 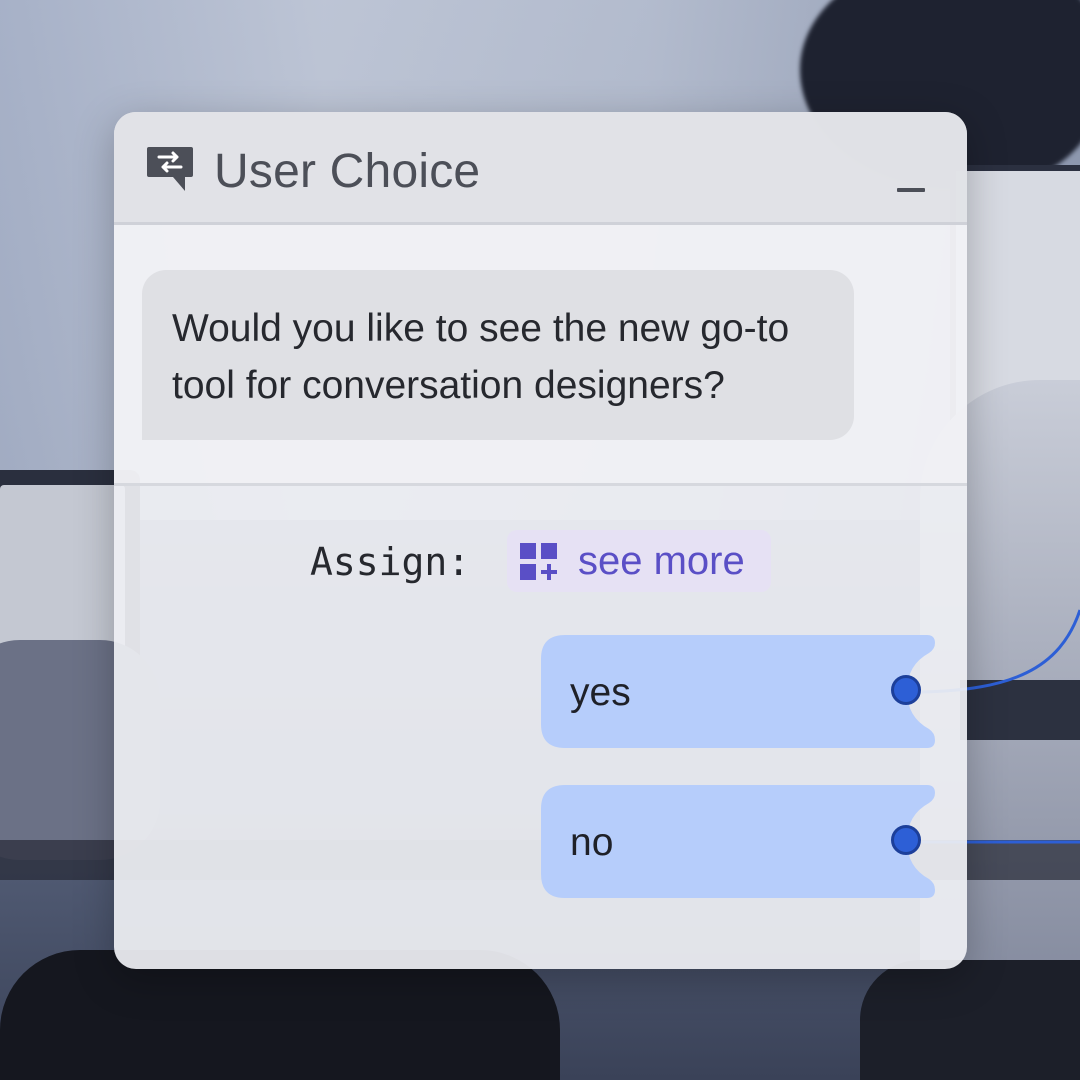 I want to click on port-no-icon, so click(x=906, y=840).